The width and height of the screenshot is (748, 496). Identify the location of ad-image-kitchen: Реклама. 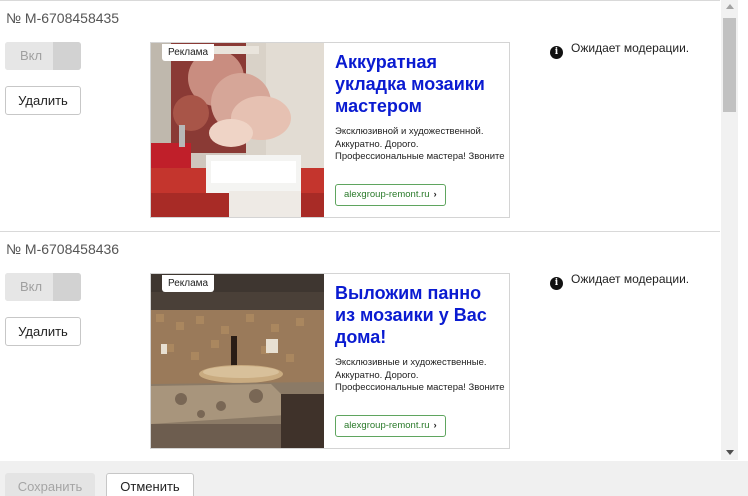
(237, 361).